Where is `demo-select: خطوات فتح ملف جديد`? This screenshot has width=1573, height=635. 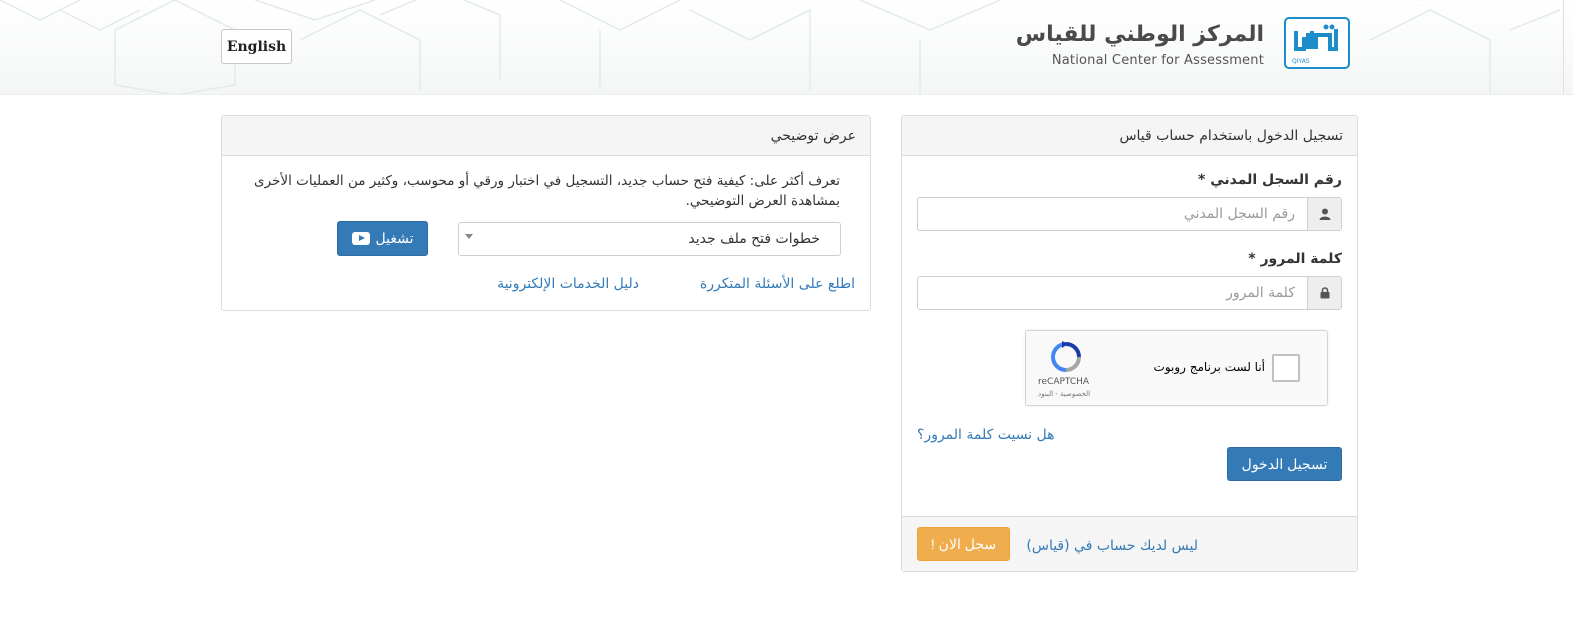 demo-select: خطوات فتح ملف جديد is located at coordinates (649, 239).